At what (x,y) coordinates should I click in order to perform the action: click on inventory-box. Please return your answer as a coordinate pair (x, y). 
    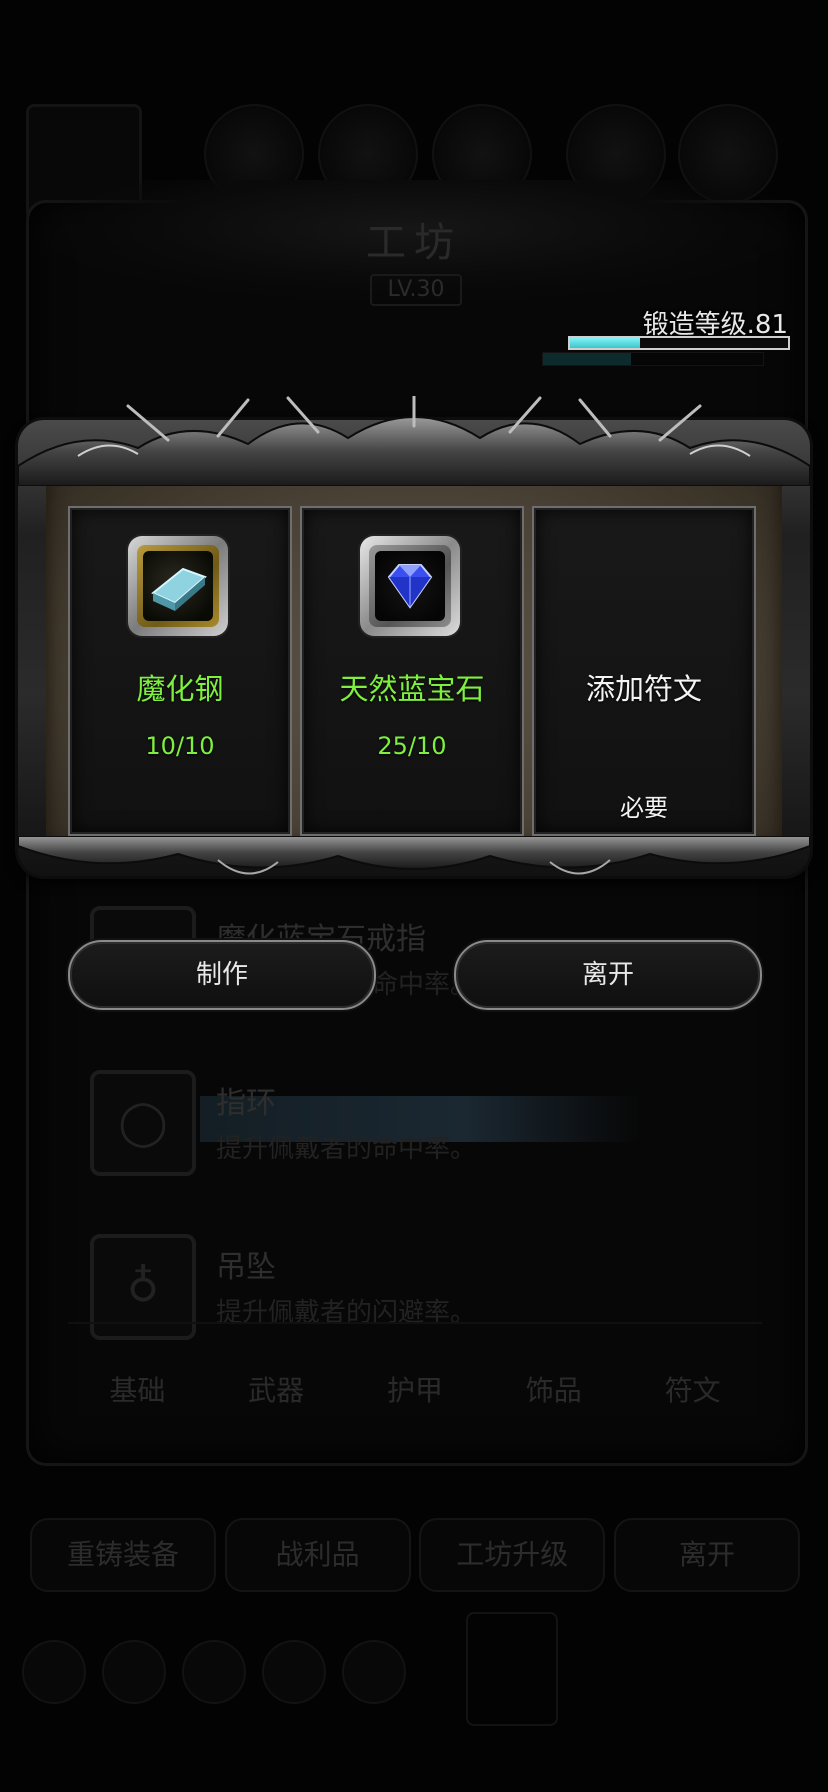
    Looking at the image, I should click on (512, 1669).